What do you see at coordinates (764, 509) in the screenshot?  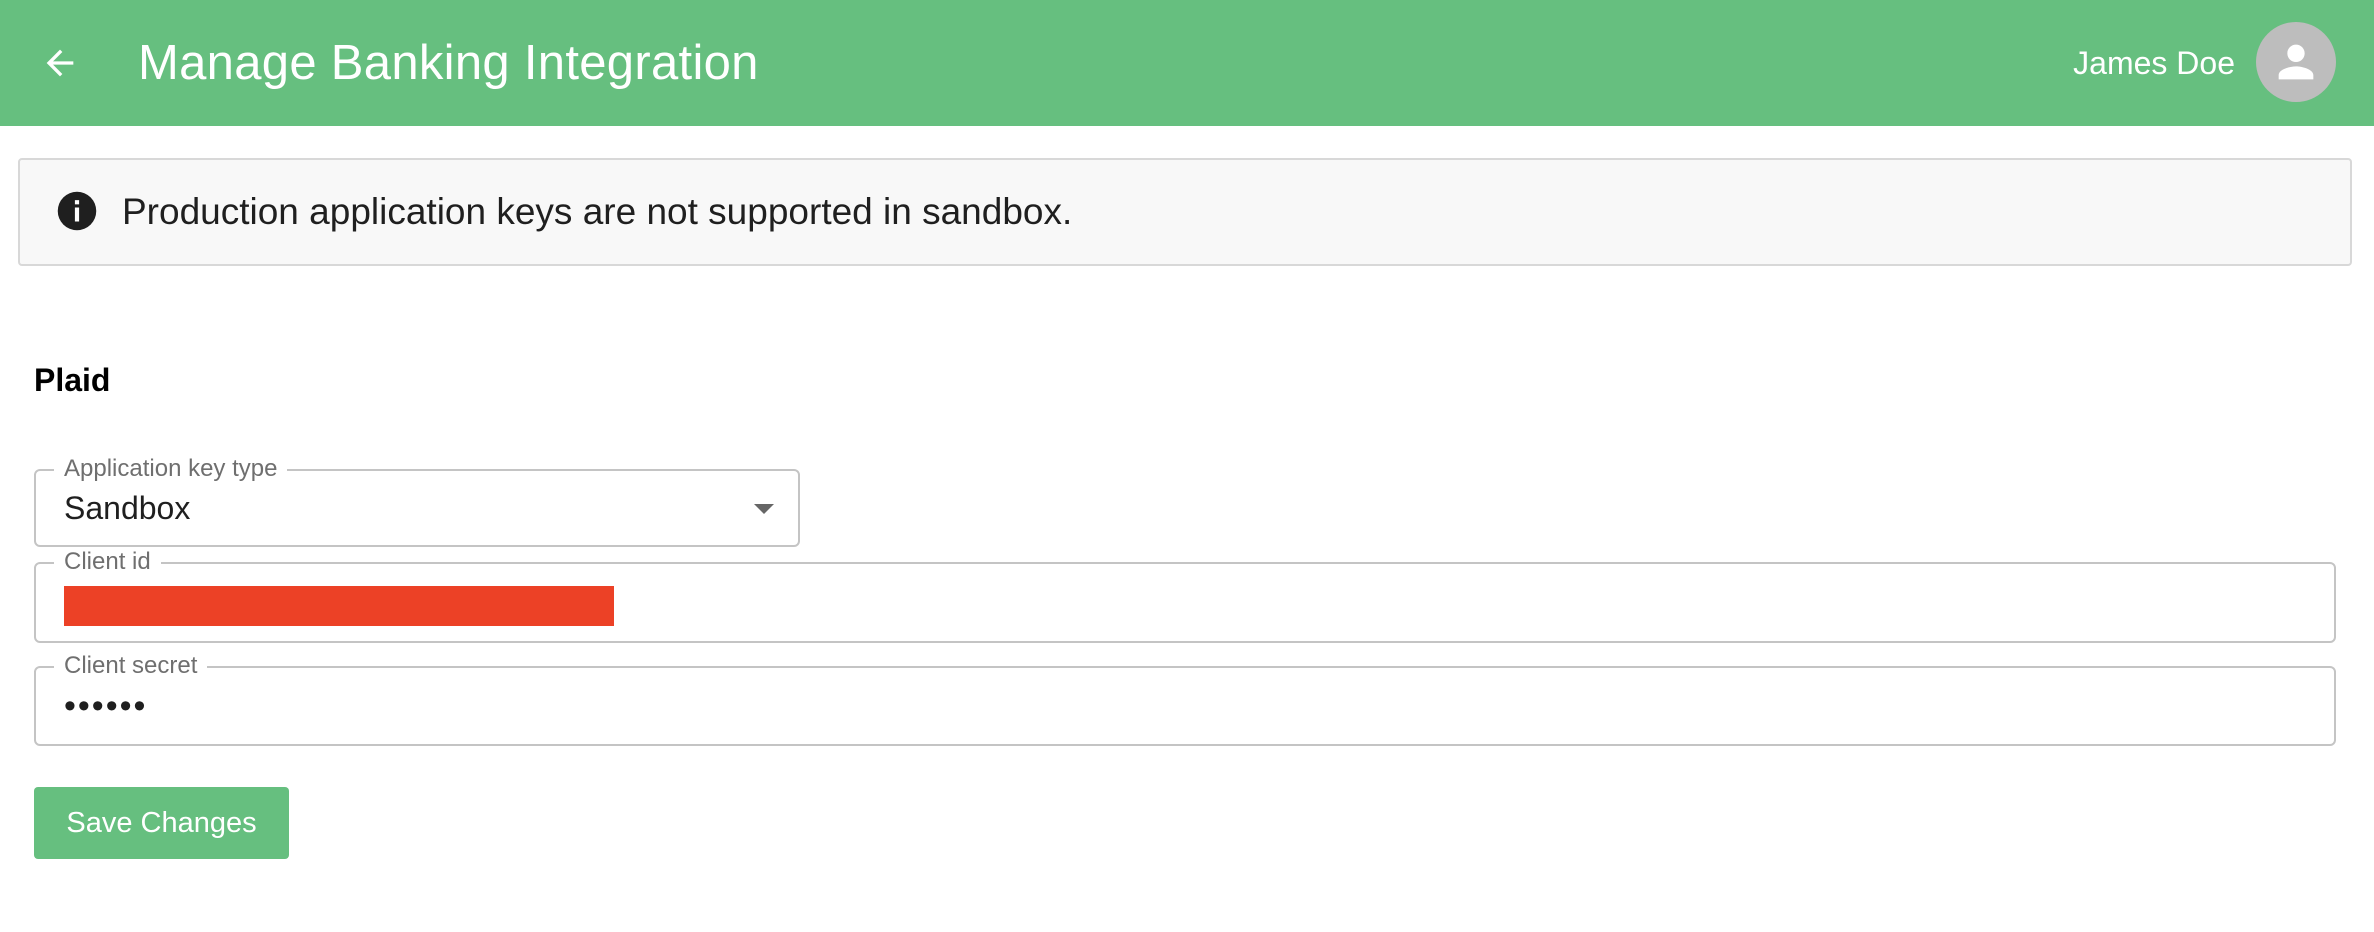 I see `dropdown-arrow-icon` at bounding box center [764, 509].